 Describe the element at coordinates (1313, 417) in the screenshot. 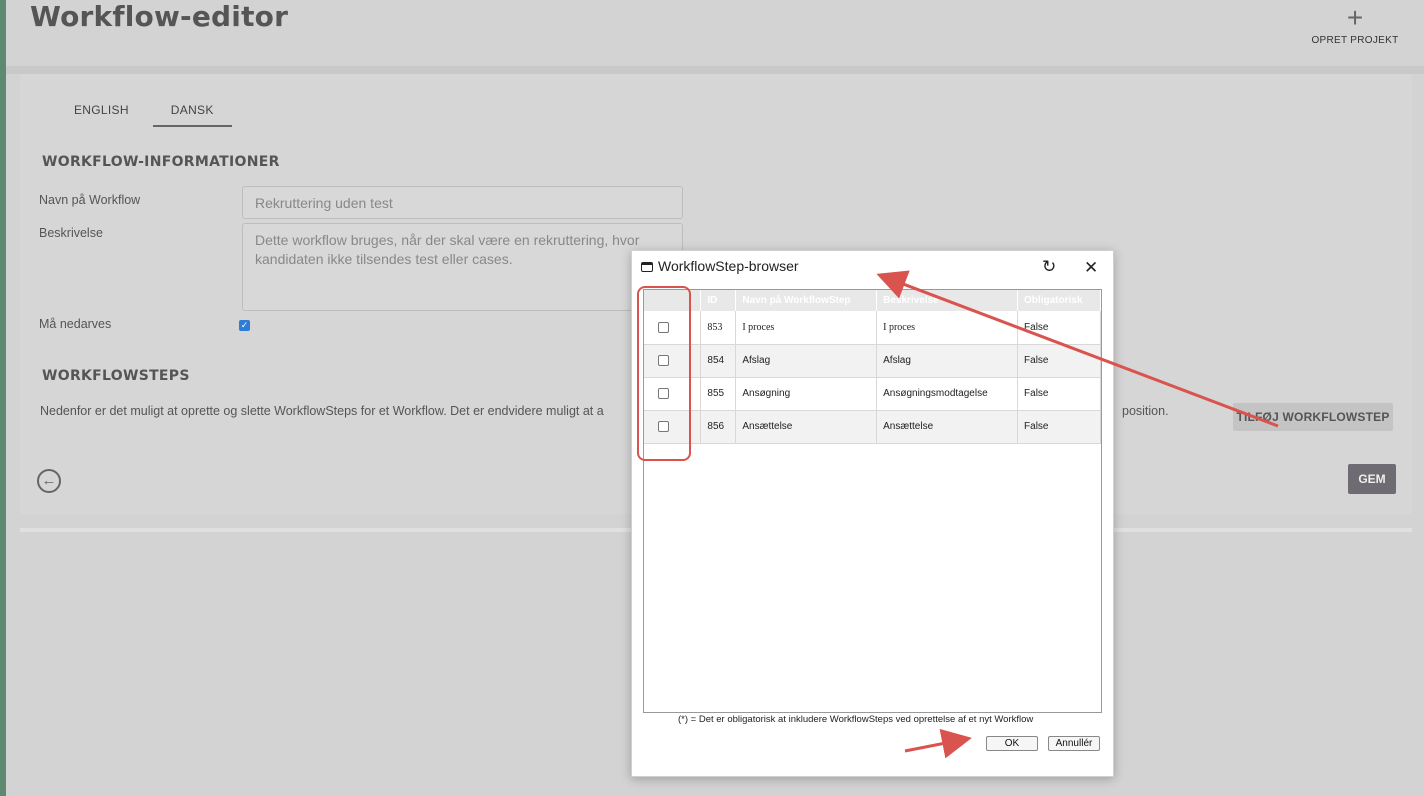

I see `add-workflowstep-button: TILFØJ WORKFLOWSTEP` at that location.